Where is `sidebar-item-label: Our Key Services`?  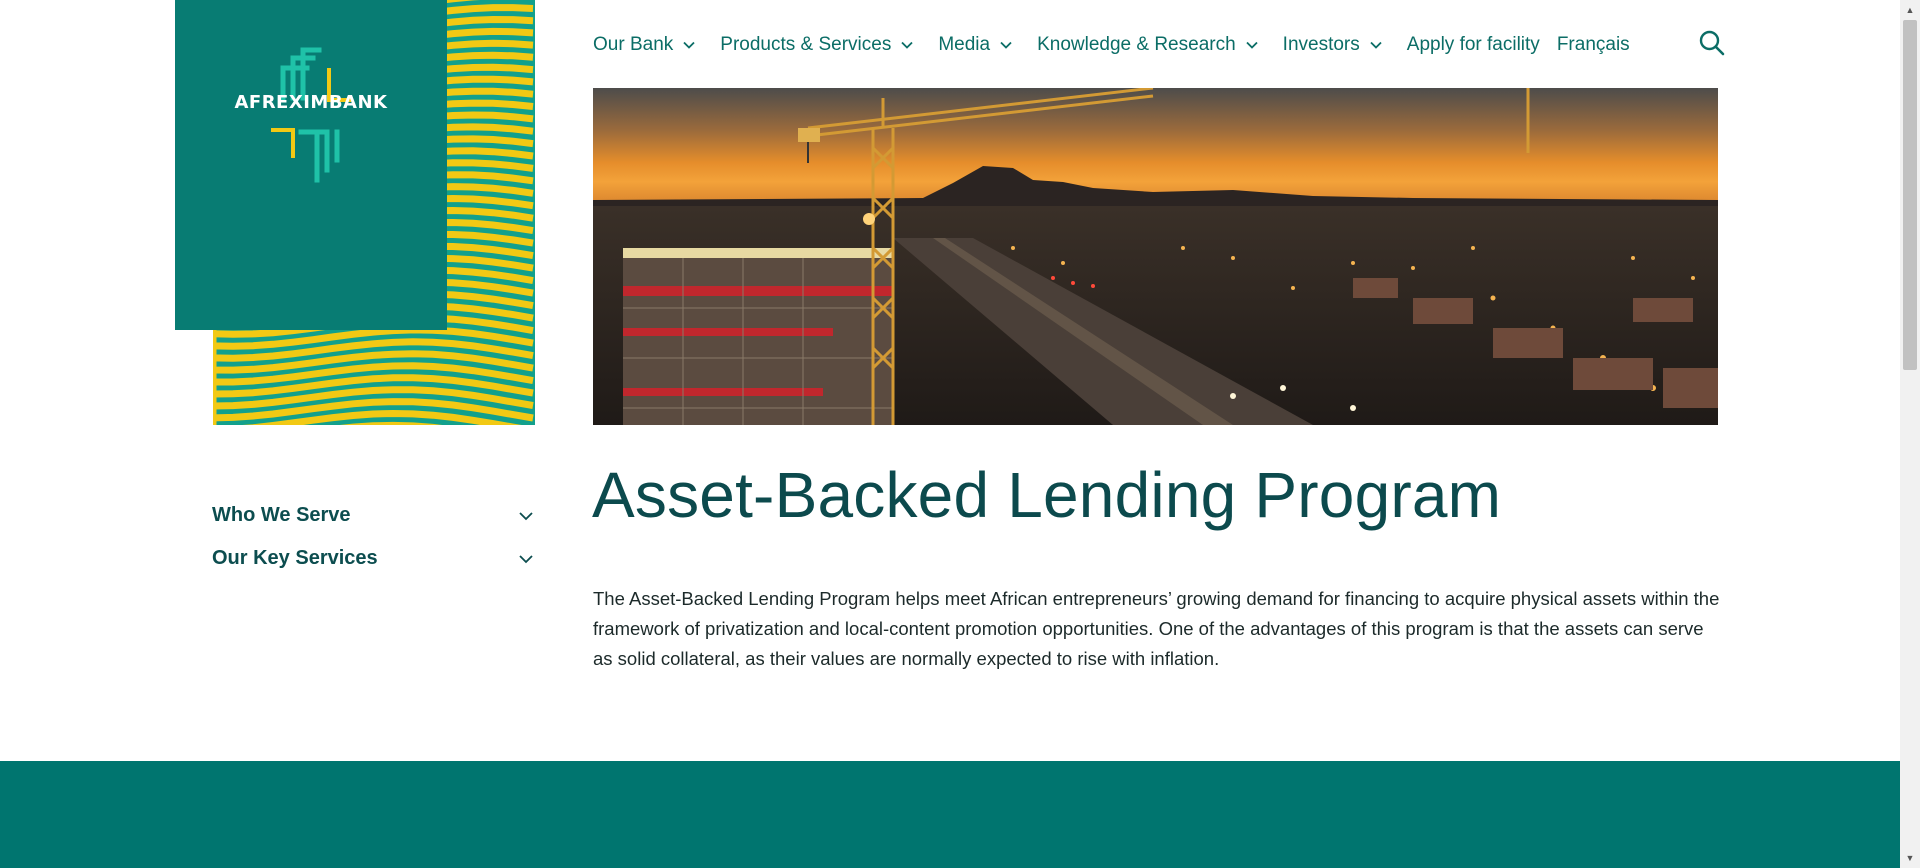
sidebar-item-label: Our Key Services is located at coordinates (295, 558).